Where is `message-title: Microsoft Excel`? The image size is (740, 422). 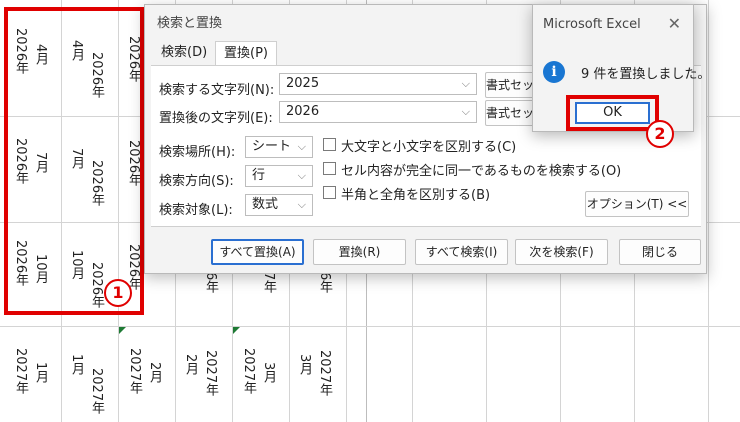 message-title: Microsoft Excel is located at coordinates (592, 24).